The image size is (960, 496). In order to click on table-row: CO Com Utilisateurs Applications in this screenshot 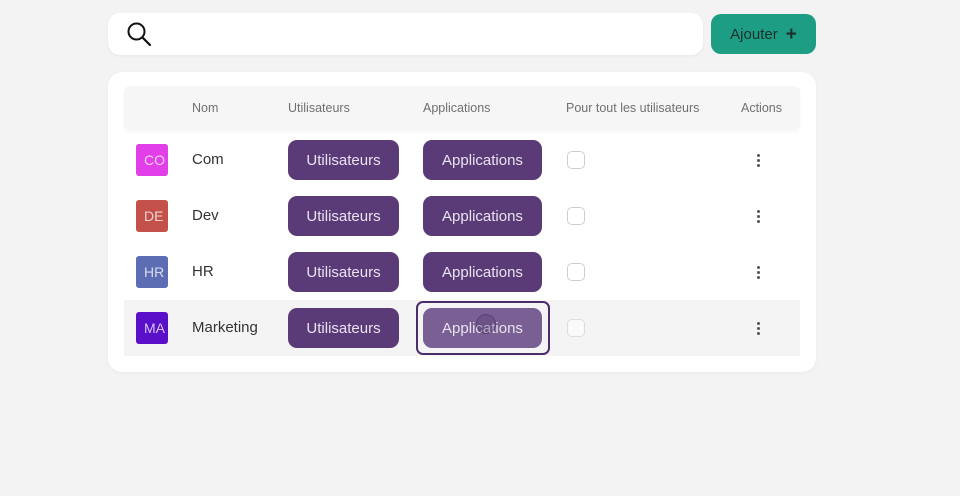, I will do `click(462, 160)`.